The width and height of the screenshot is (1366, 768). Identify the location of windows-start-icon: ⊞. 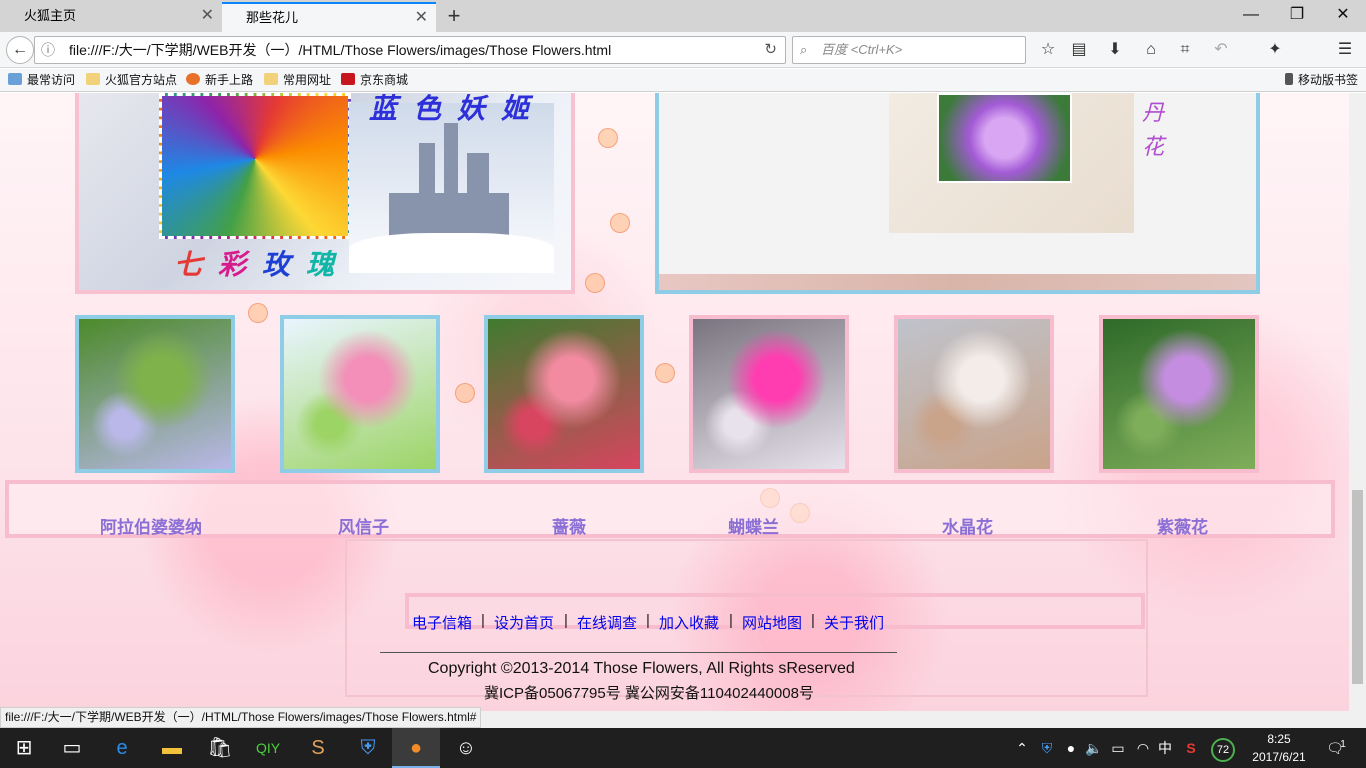
(24, 748).